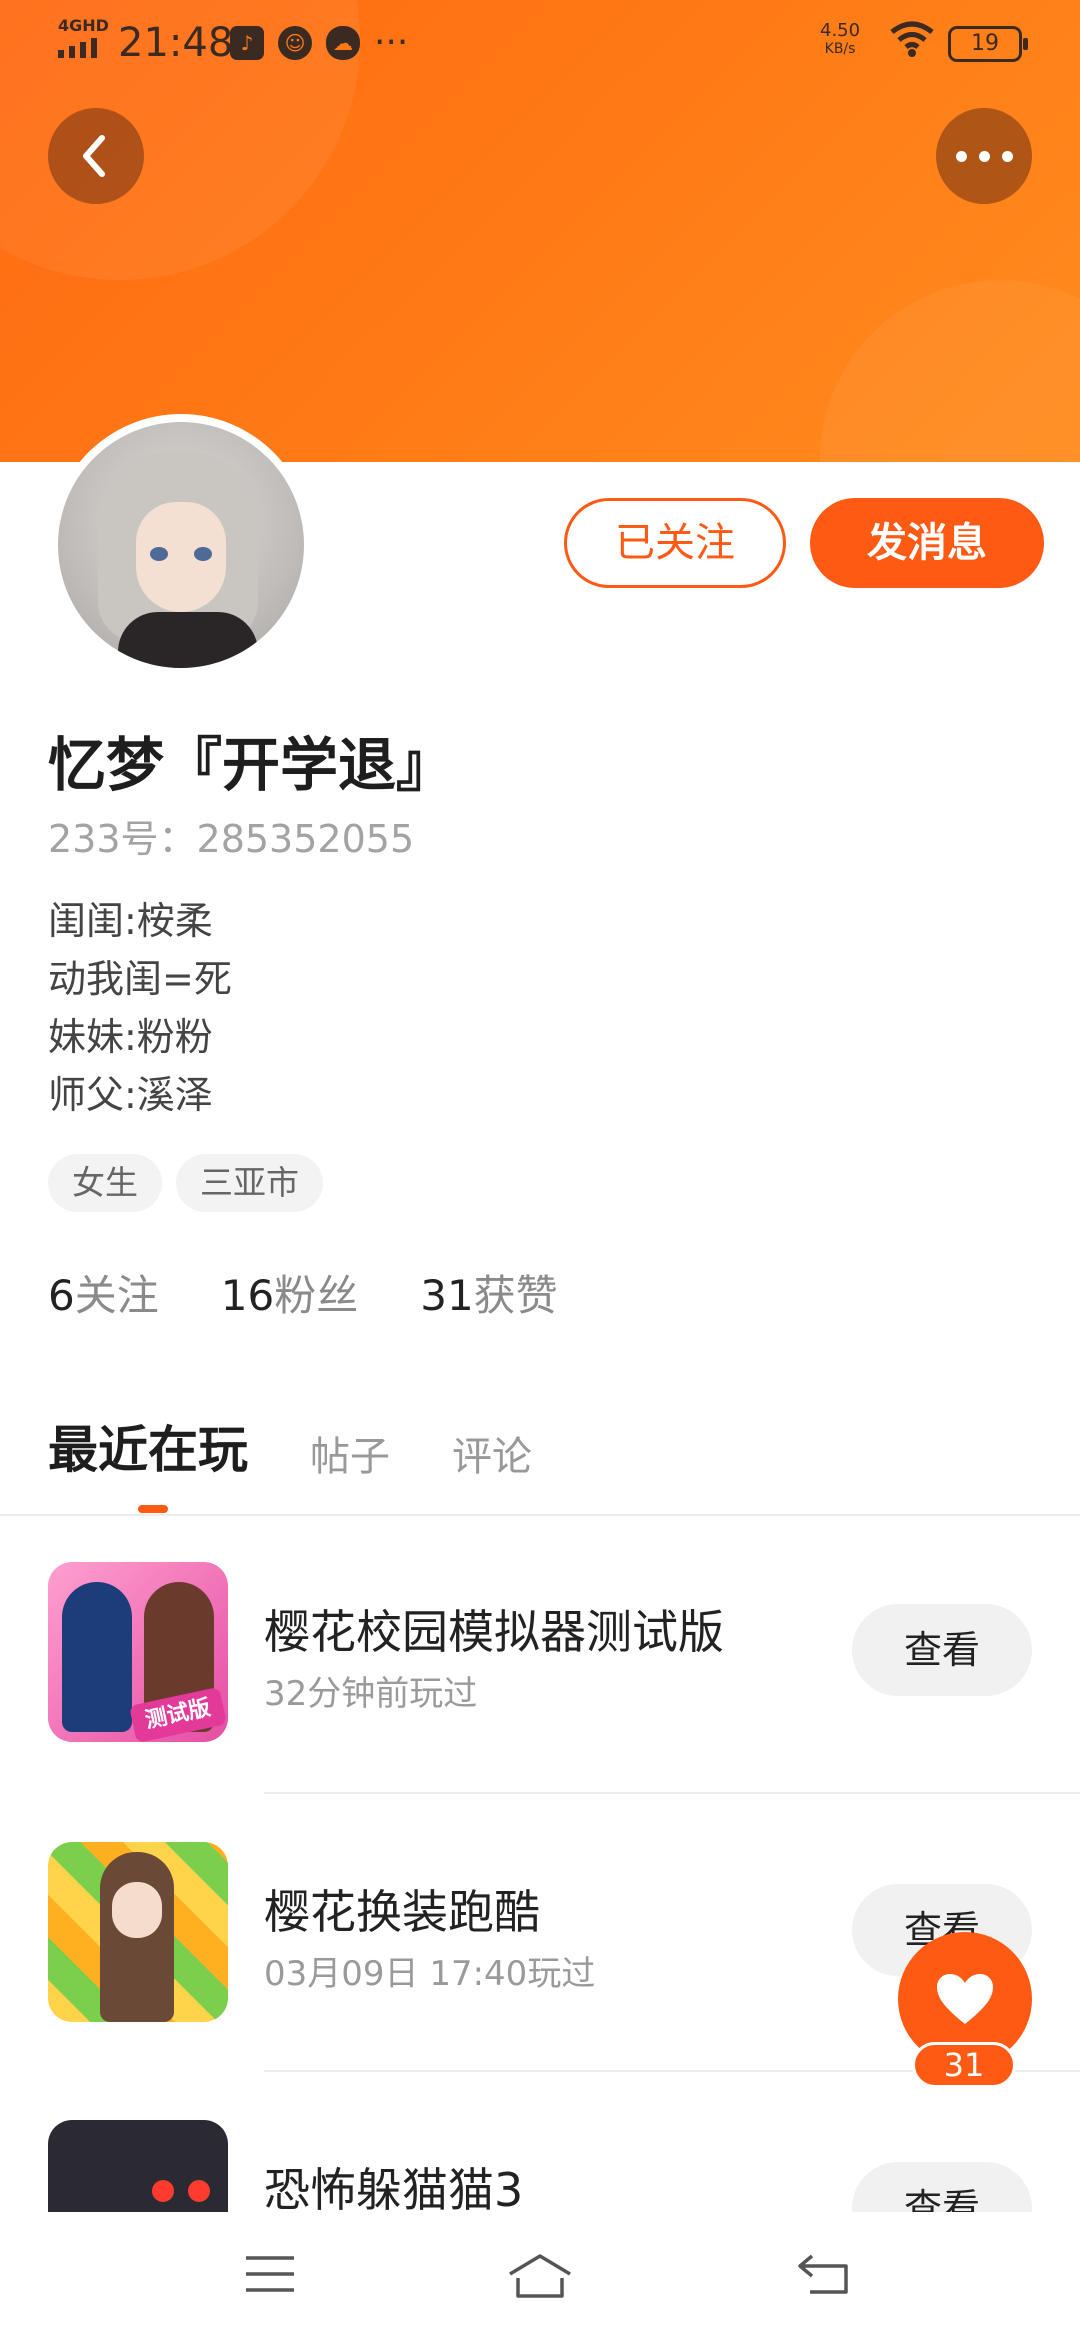  I want to click on game-title: 恐怖躲猫猫3, so click(394, 2187).